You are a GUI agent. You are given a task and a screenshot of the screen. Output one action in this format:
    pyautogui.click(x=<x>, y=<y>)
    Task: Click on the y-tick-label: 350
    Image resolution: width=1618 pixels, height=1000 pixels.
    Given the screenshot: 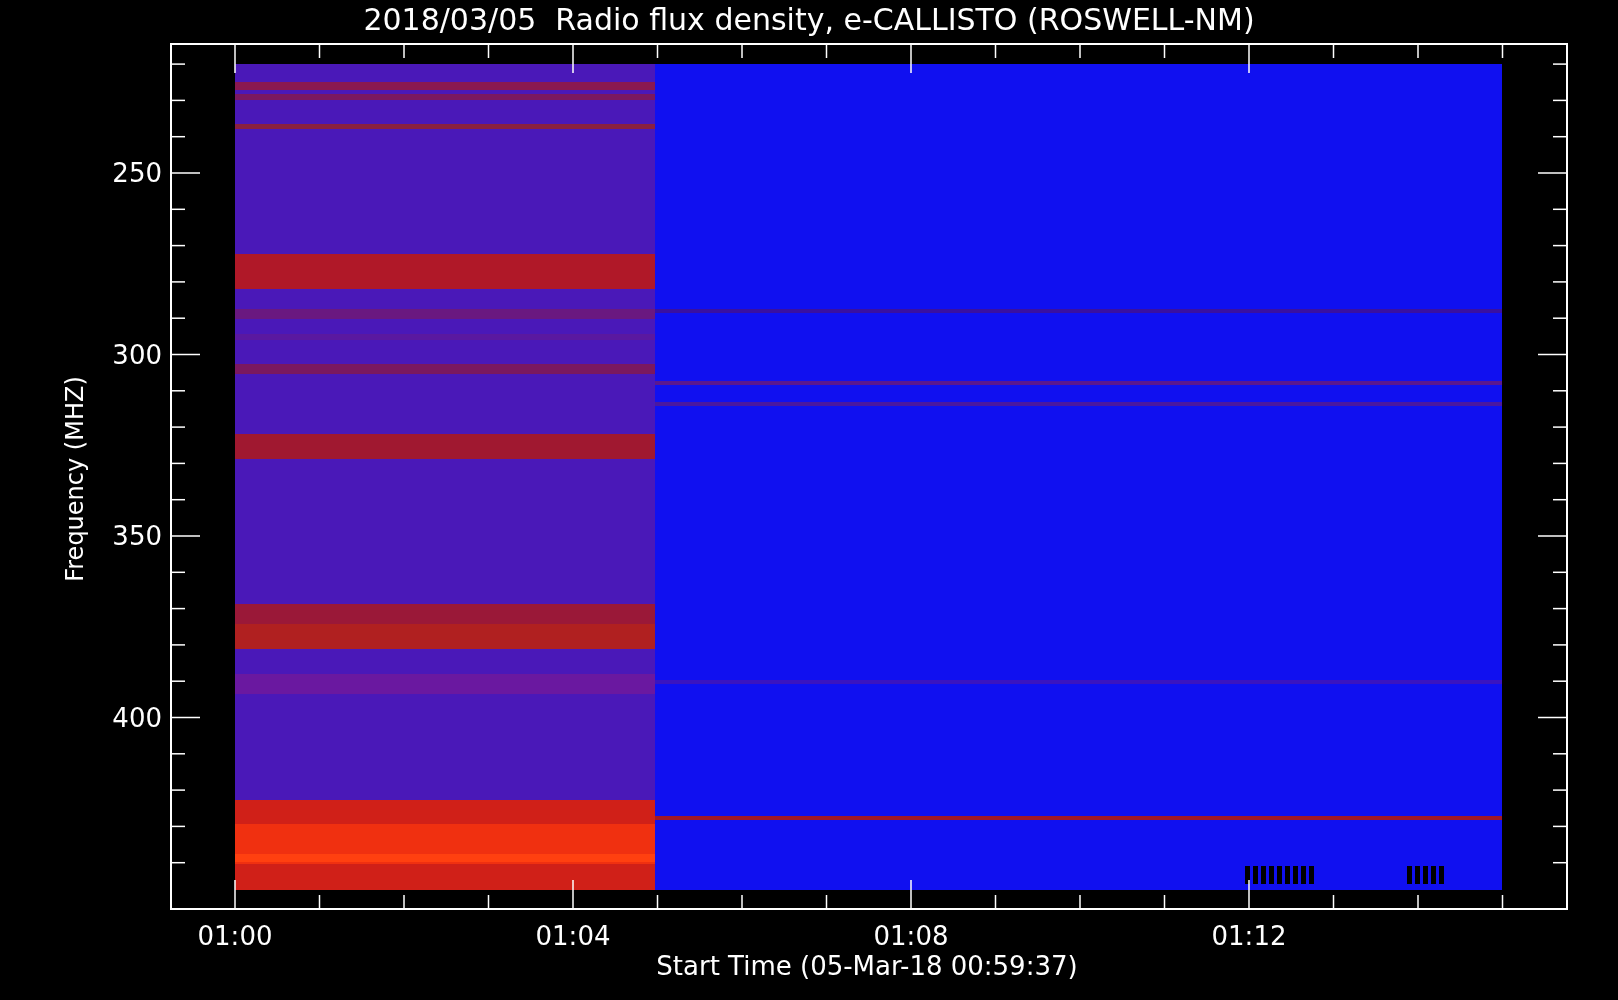 What is the action you would take?
    pyautogui.click(x=136, y=536)
    